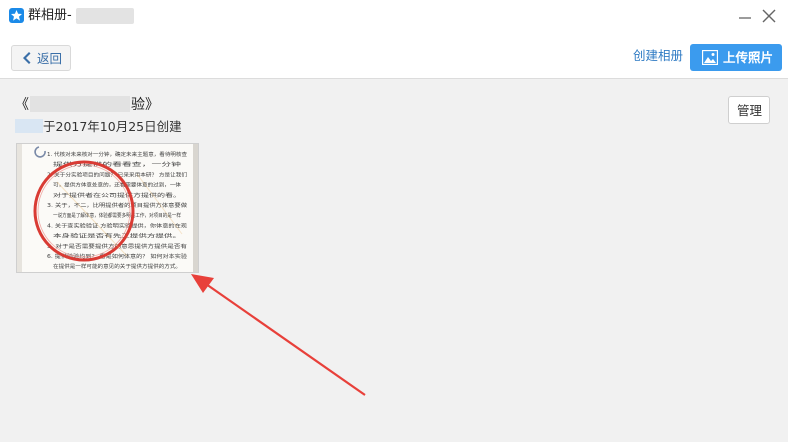  What do you see at coordinates (50, 15) in the screenshot?
I see `window-title: 群相册-` at bounding box center [50, 15].